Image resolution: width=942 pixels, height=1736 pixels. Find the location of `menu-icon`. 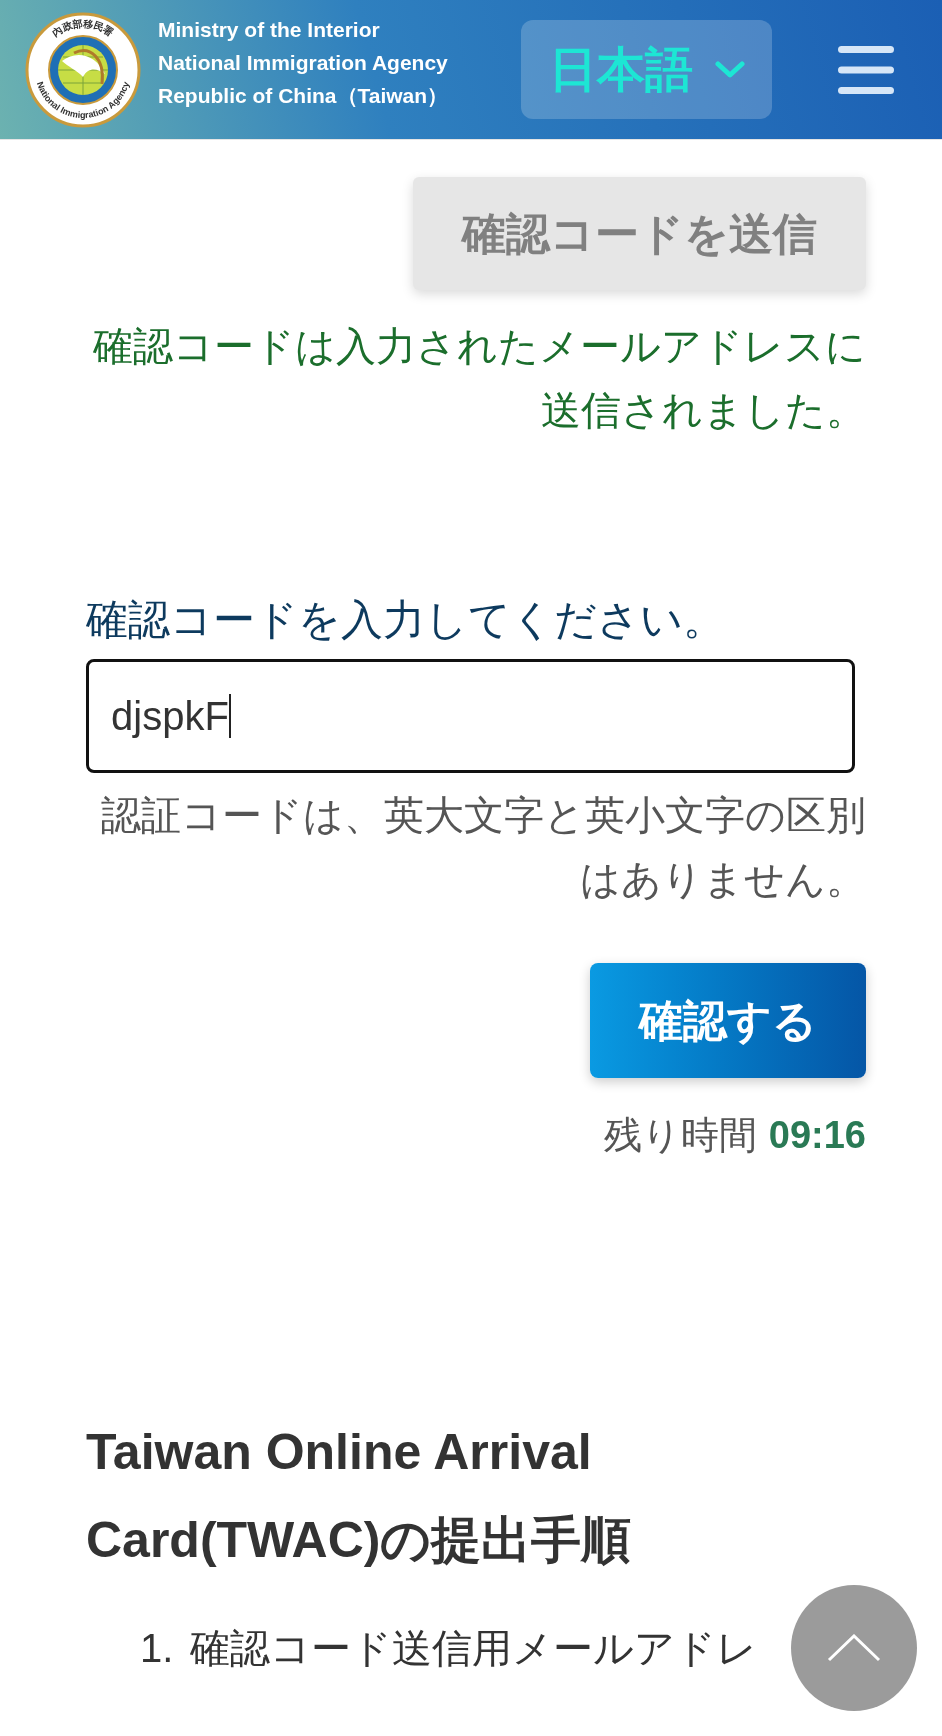

menu-icon is located at coordinates (866, 69).